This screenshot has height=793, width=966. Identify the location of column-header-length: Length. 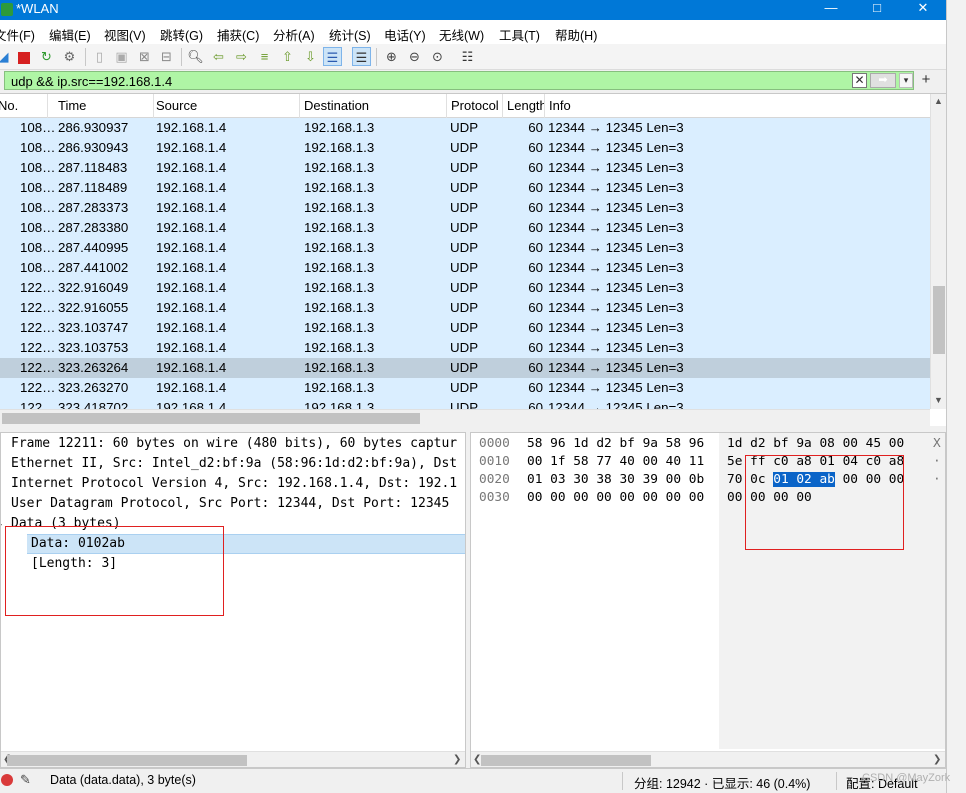
(524, 106).